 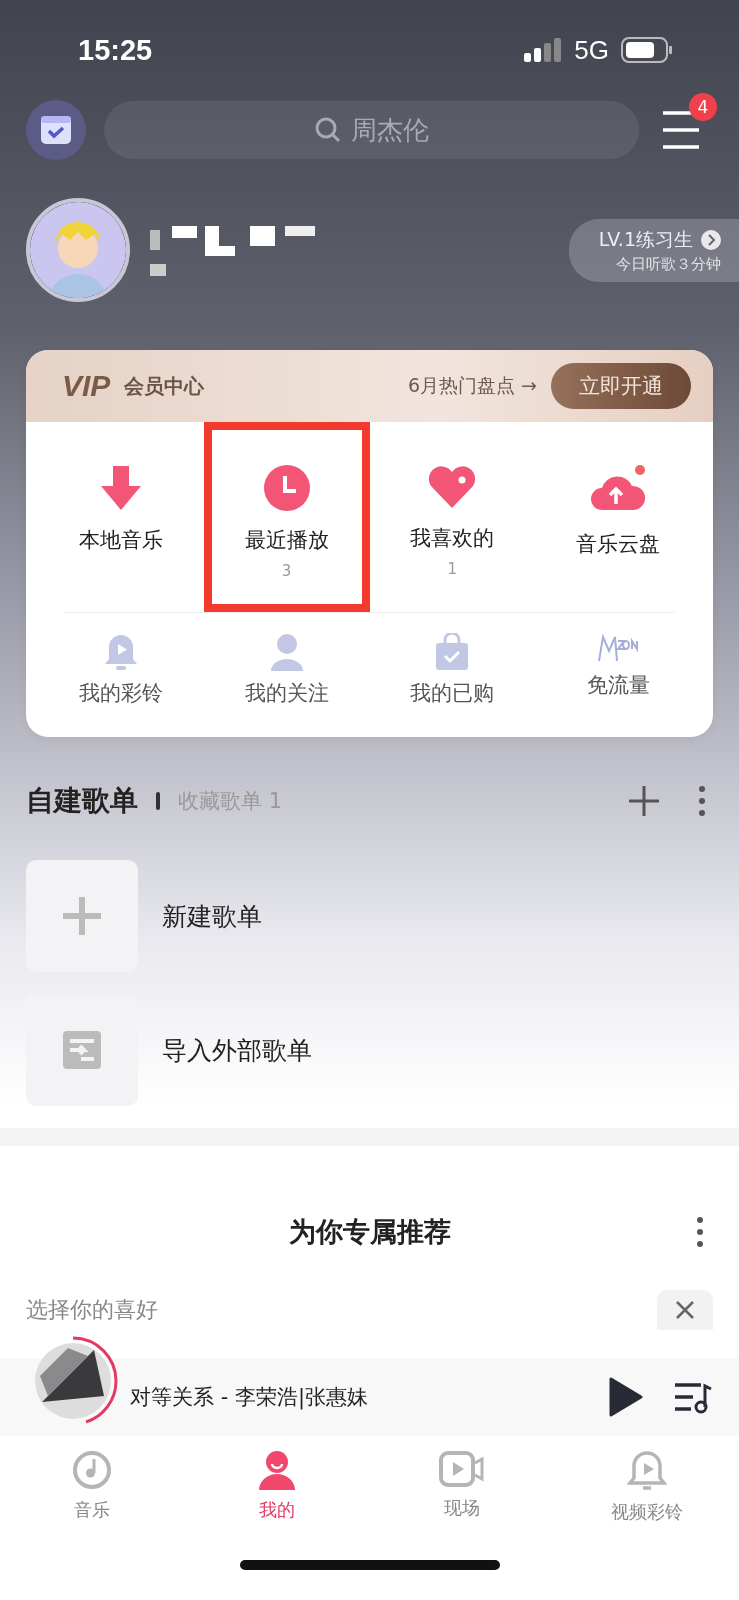 What do you see at coordinates (618, 675) in the screenshot?
I see `shortcut-item: 免流量` at bounding box center [618, 675].